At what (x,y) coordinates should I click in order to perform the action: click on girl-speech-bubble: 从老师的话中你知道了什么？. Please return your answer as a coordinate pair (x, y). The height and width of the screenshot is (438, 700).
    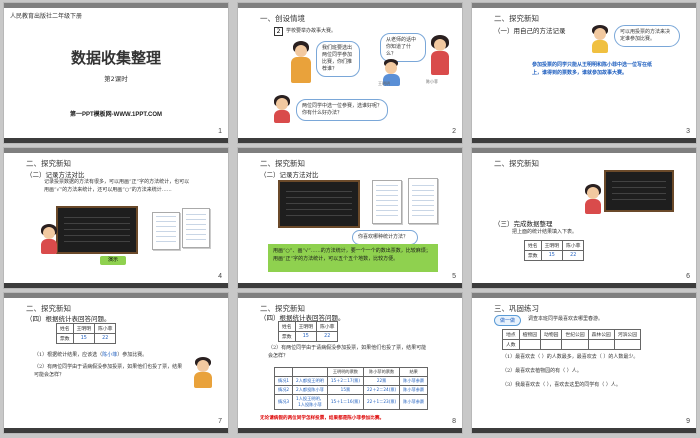
    Looking at the image, I should click on (403, 47).